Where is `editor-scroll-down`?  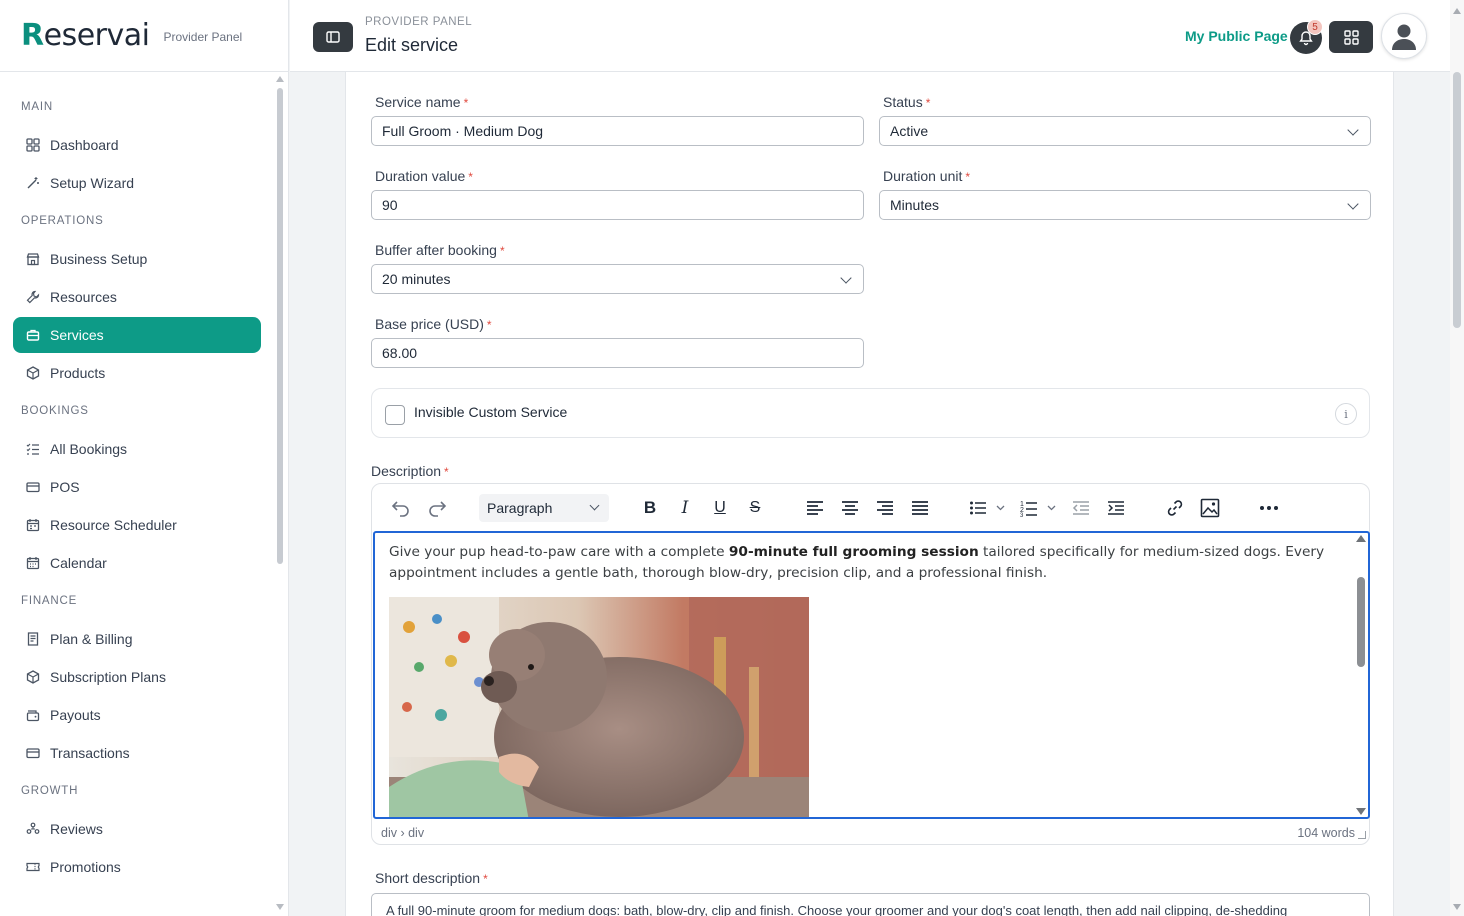
editor-scroll-down is located at coordinates (1361, 811).